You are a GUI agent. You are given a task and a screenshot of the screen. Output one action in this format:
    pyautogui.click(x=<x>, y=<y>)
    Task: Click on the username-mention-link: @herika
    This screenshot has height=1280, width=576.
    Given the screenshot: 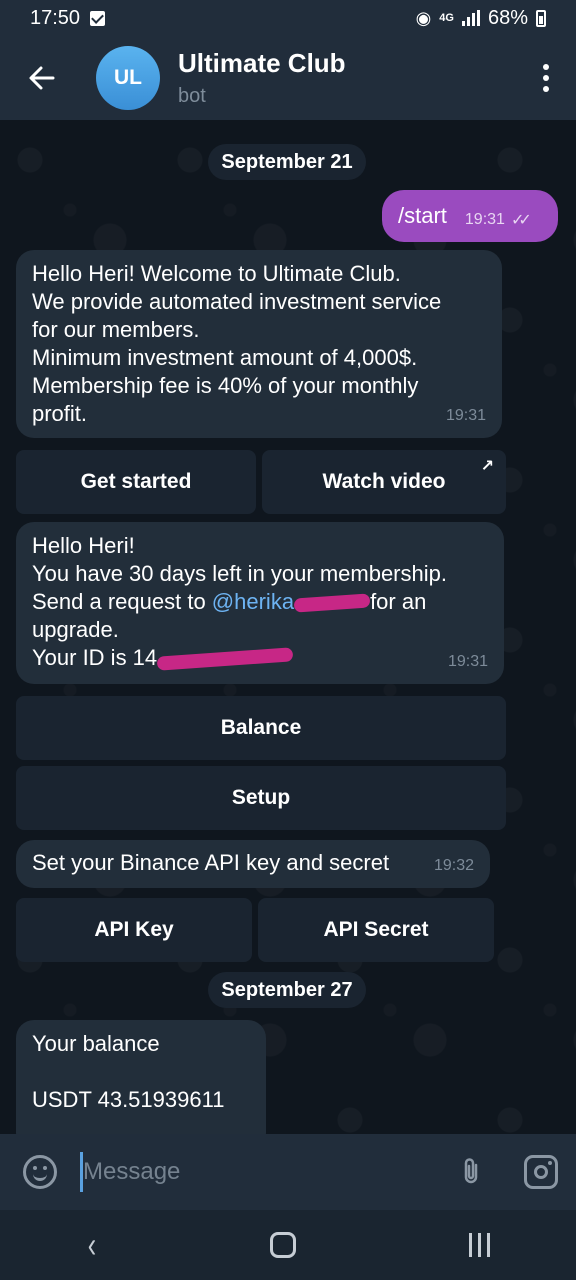 What is the action you would take?
    pyautogui.click(x=253, y=601)
    